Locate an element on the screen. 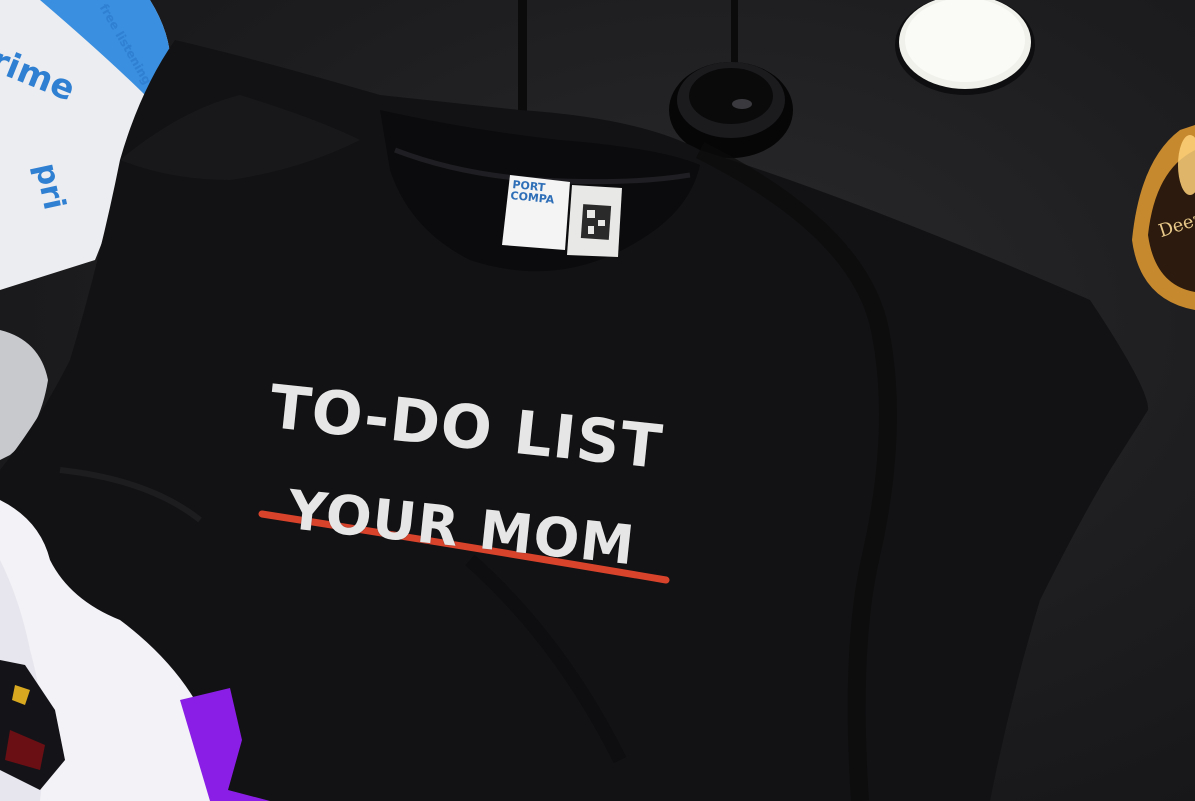  jar-lid-icon is located at coordinates (965, 47).